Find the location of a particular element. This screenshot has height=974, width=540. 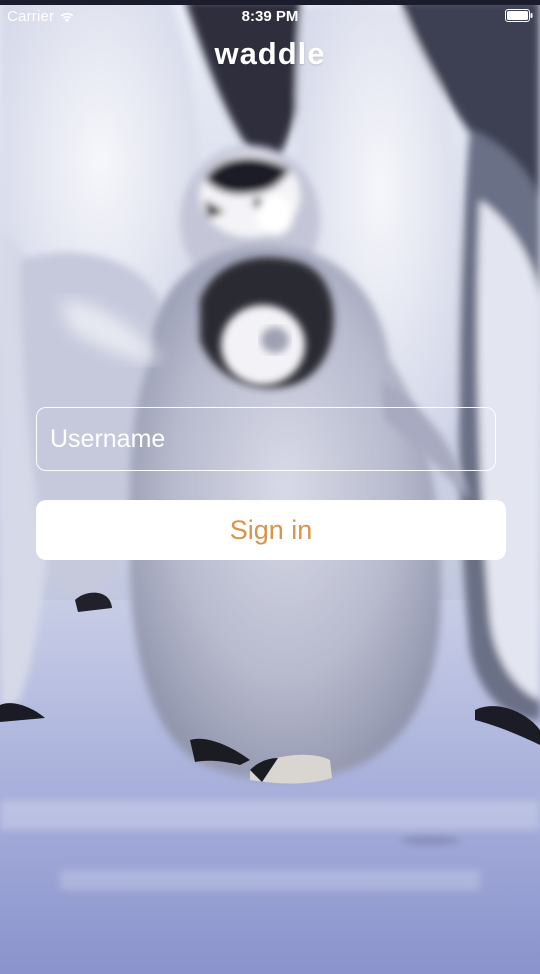

battery-icon is located at coordinates (519, 15).